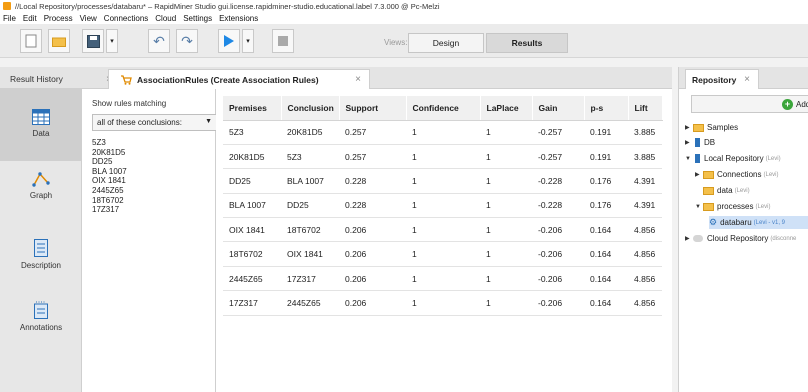  Describe the element at coordinates (30, 18) in the screenshot. I see `menu-edit: Edit` at that location.